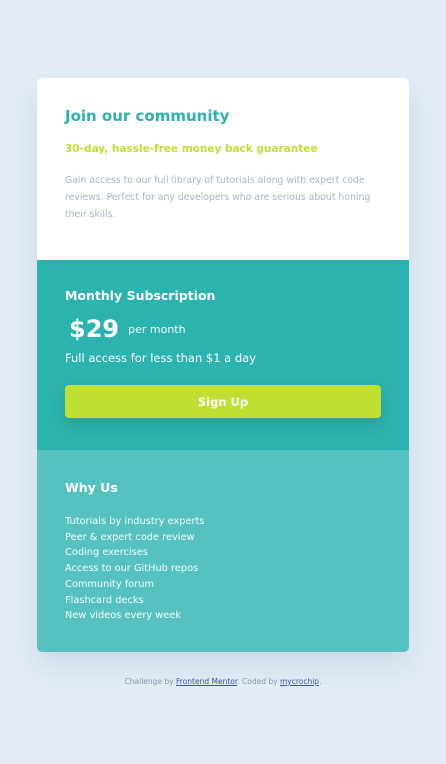  Describe the element at coordinates (140, 295) in the screenshot. I see `subscription-title: Monthly Subscription` at that location.